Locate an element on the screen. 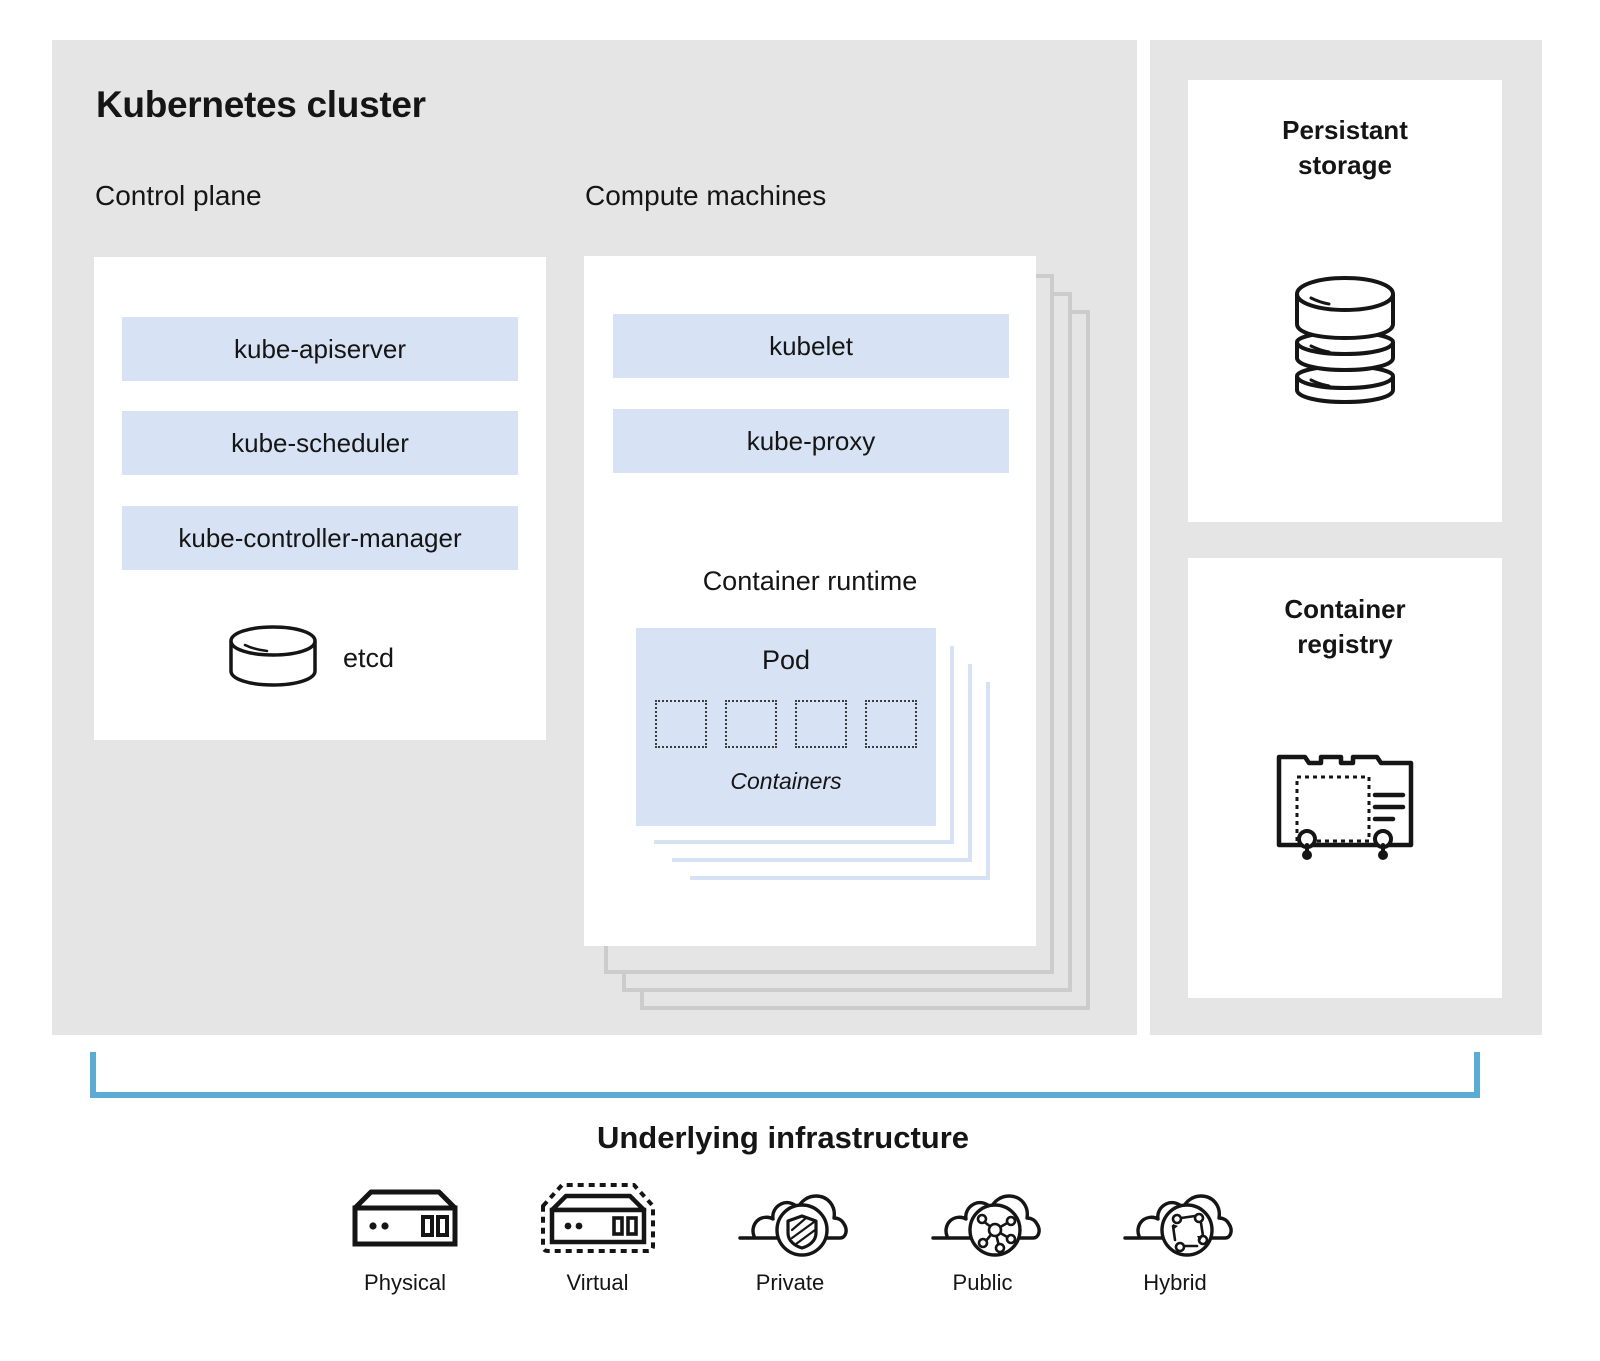  infrastructure-item-virtual: Virtual is located at coordinates (598, 1238).